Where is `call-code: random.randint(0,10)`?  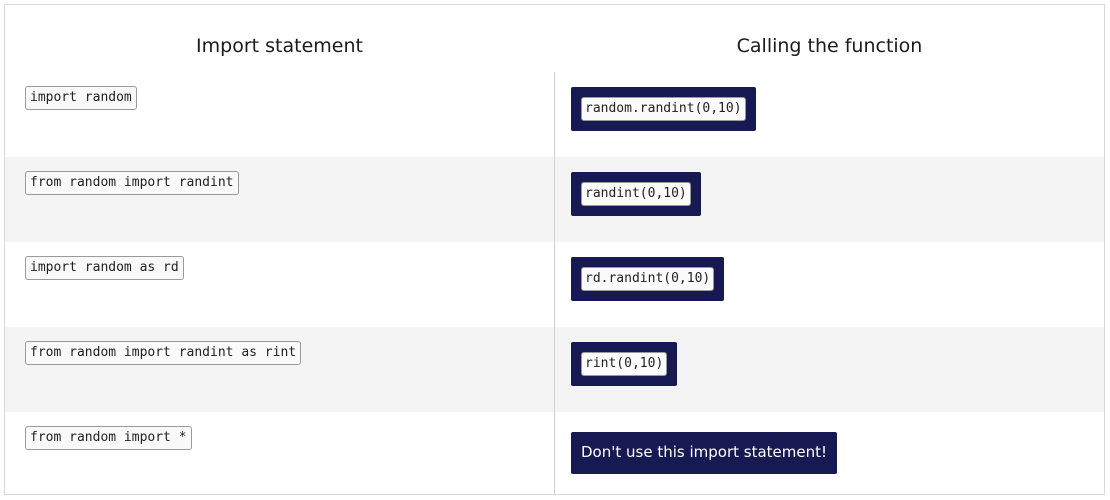 call-code: random.randint(0,10) is located at coordinates (663, 109).